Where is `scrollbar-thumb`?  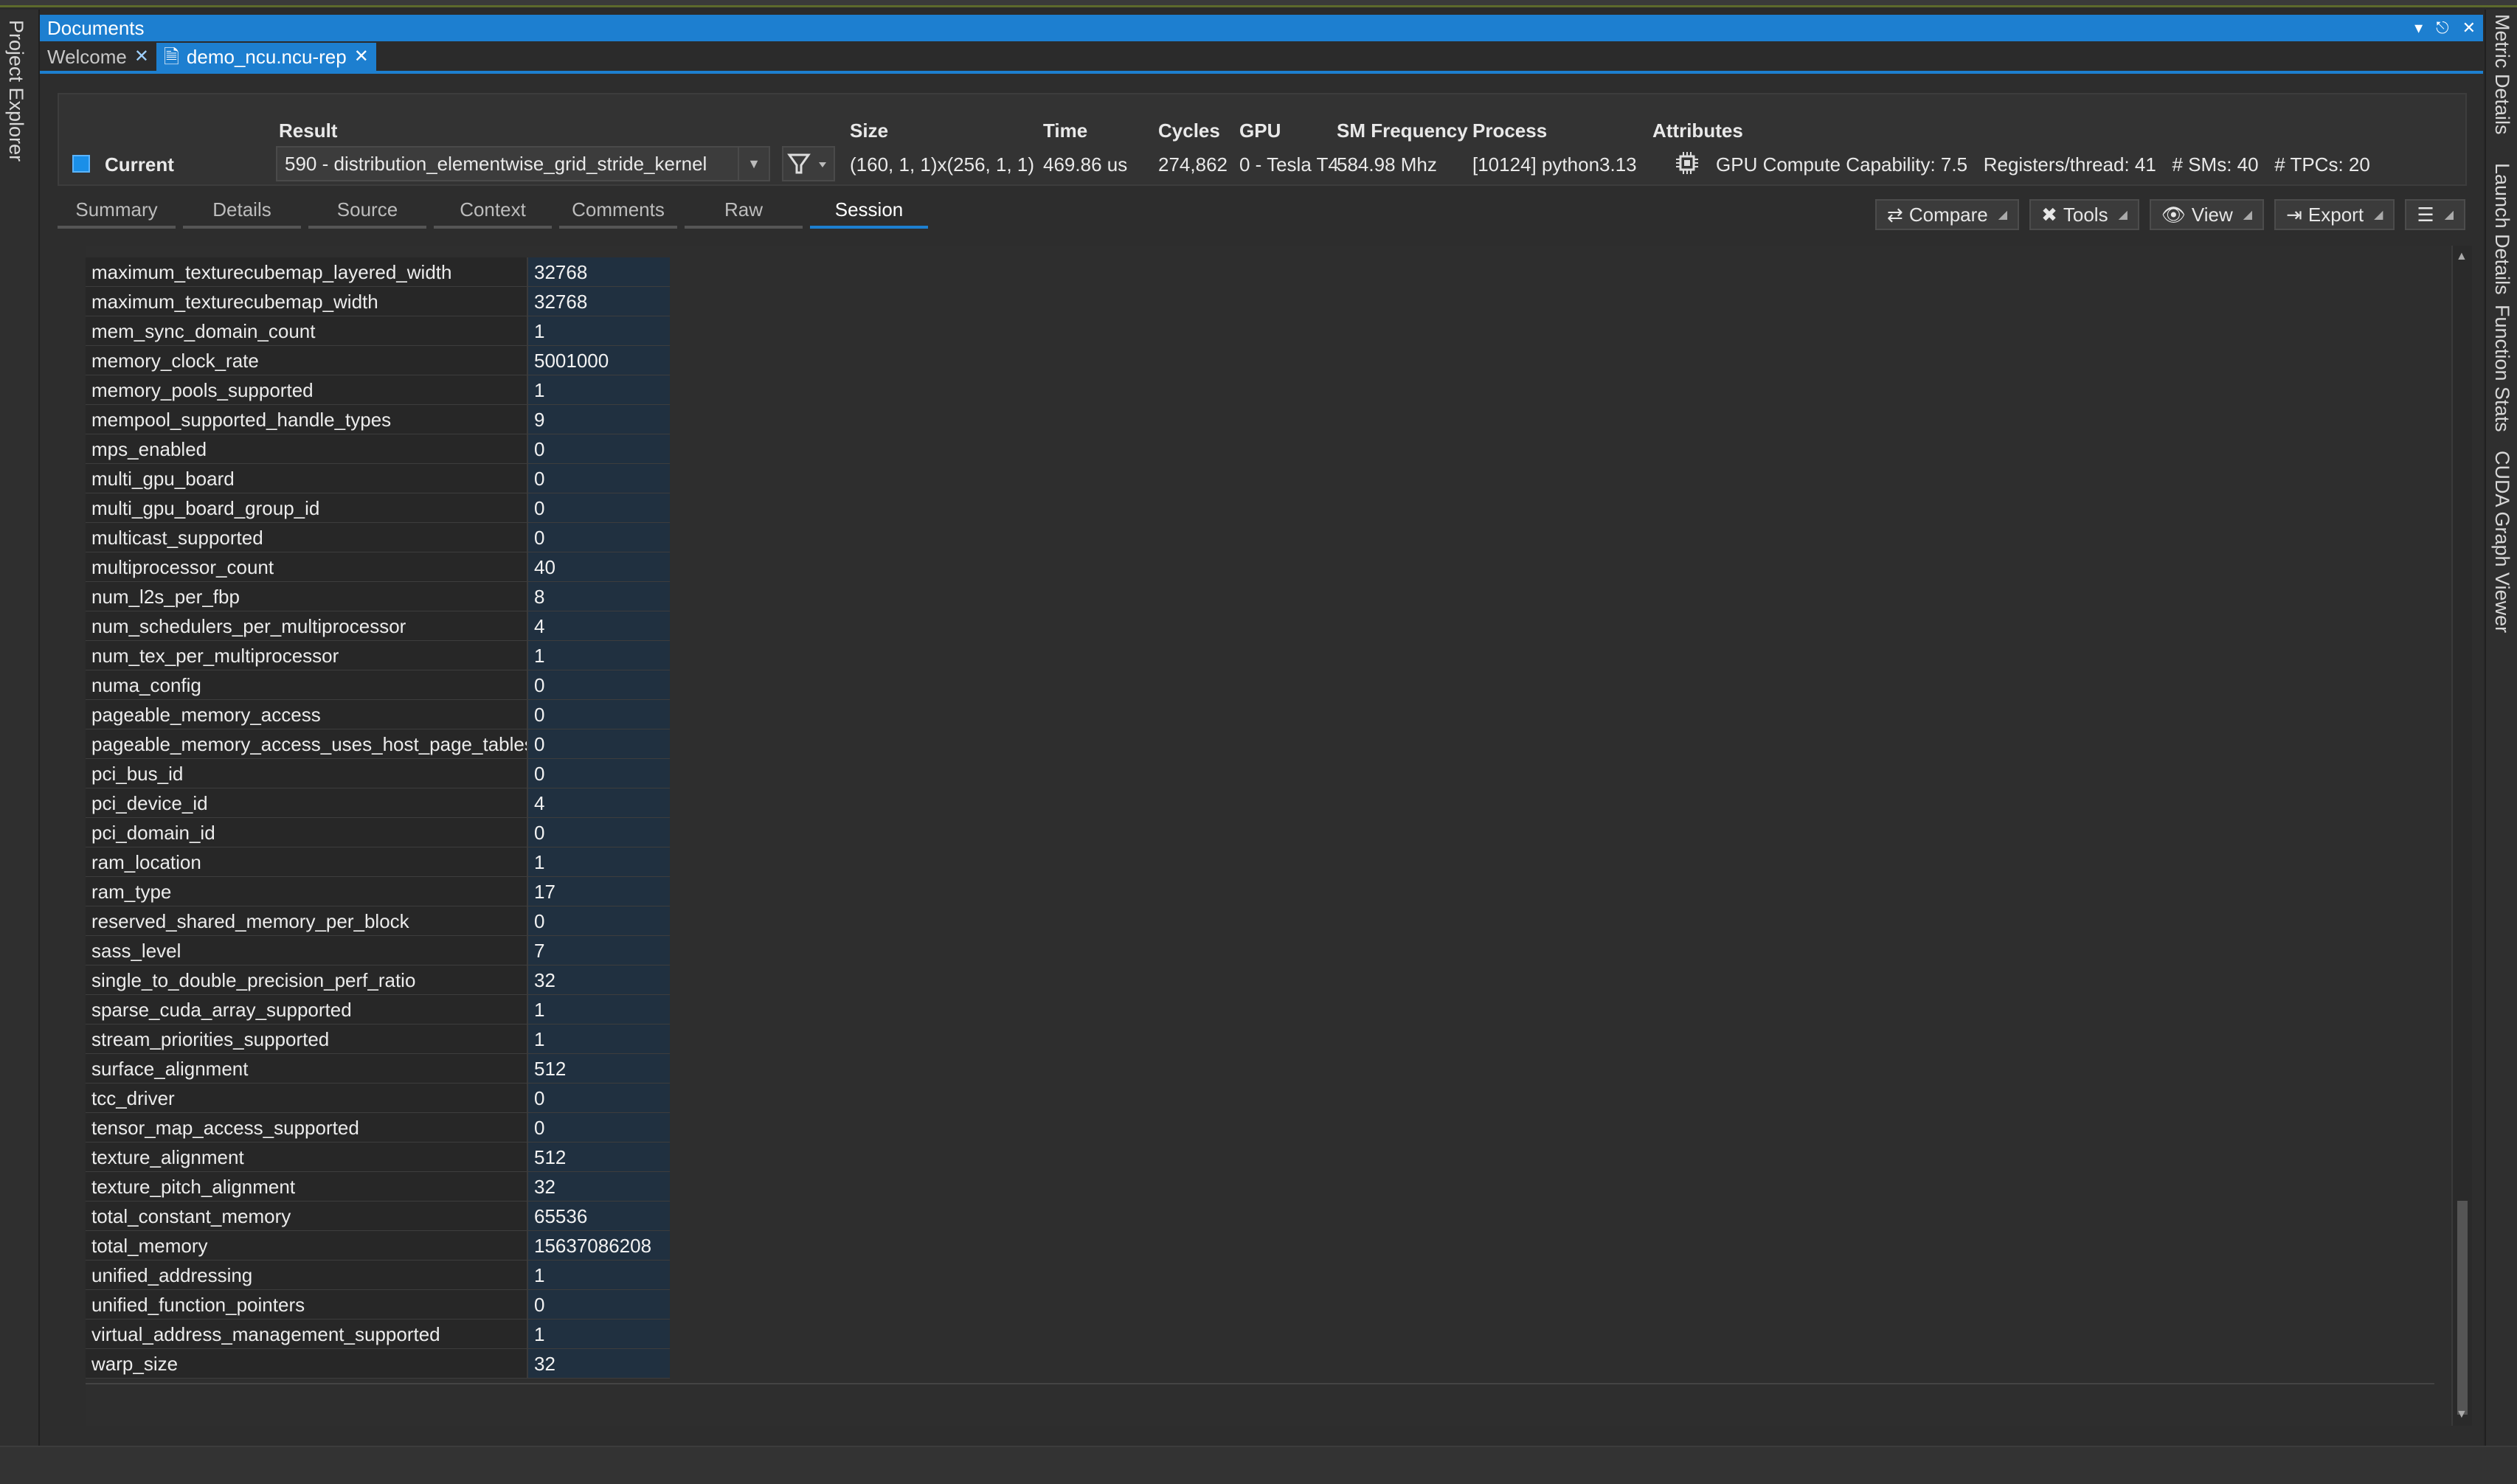
scrollbar-thumb is located at coordinates (2462, 1308).